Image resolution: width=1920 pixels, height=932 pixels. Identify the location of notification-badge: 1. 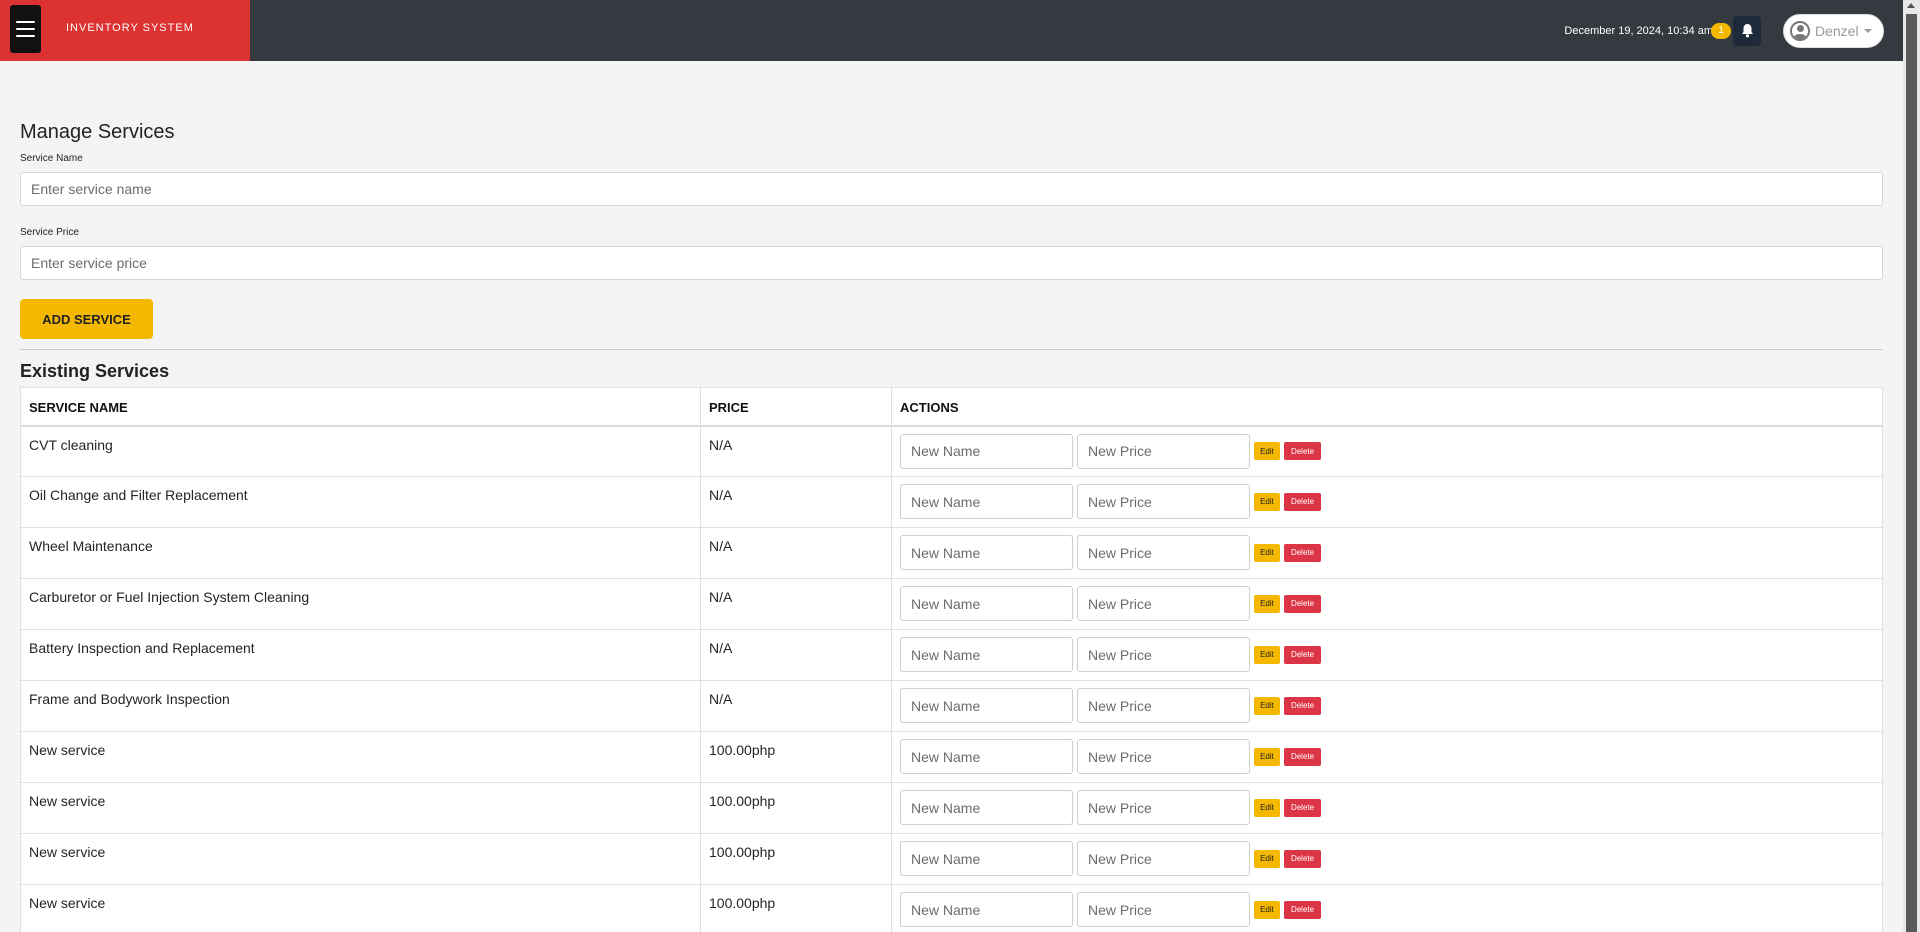
(1721, 30).